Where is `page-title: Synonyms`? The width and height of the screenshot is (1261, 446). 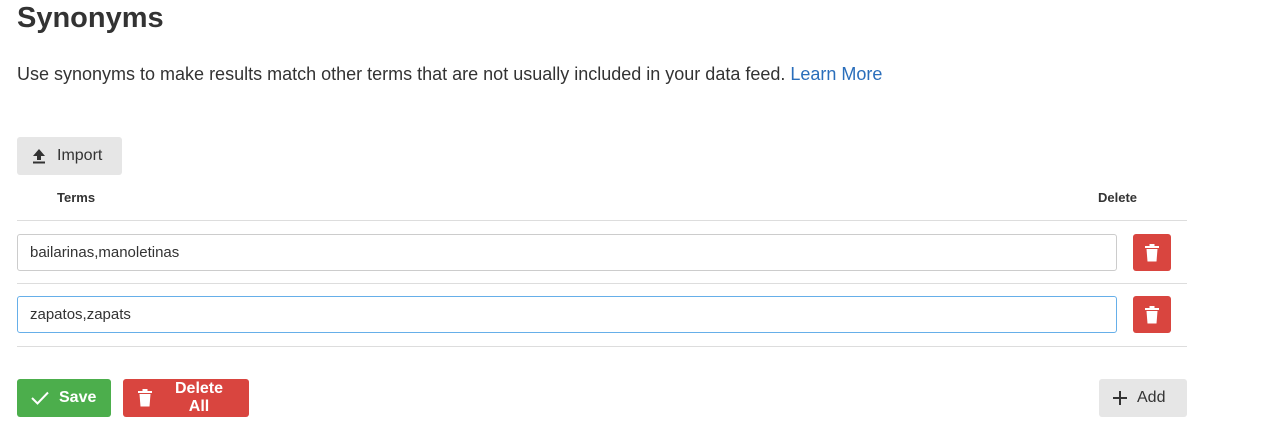 page-title: Synonyms is located at coordinates (90, 18).